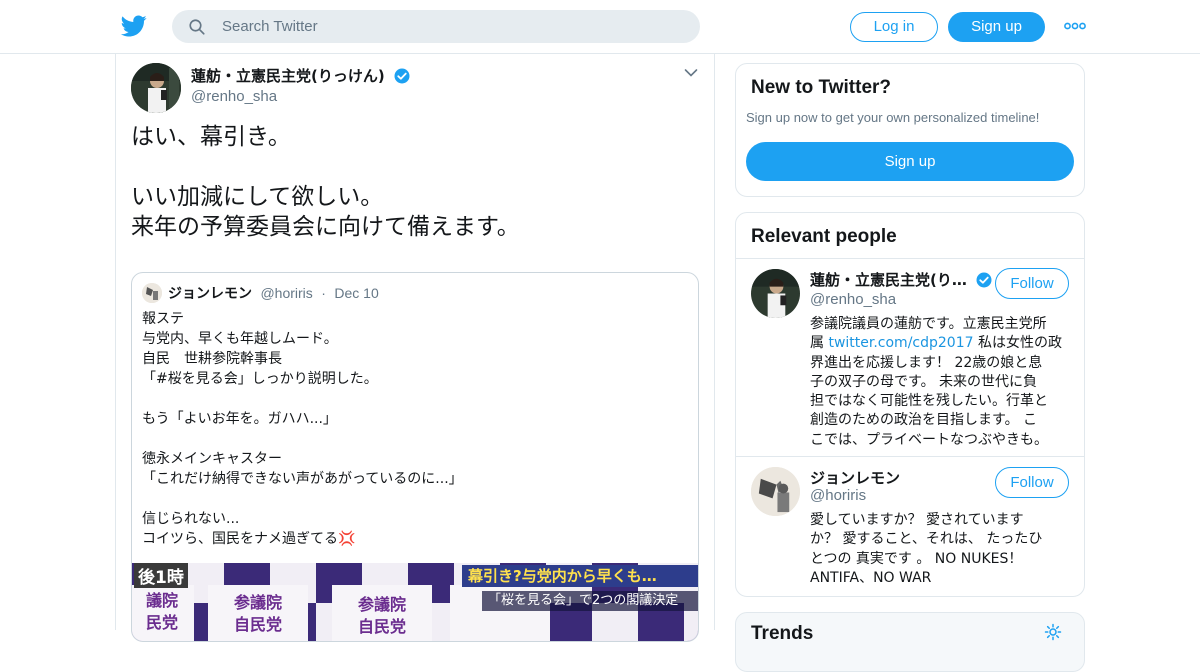  I want to click on more-options-icon, so click(1075, 26).